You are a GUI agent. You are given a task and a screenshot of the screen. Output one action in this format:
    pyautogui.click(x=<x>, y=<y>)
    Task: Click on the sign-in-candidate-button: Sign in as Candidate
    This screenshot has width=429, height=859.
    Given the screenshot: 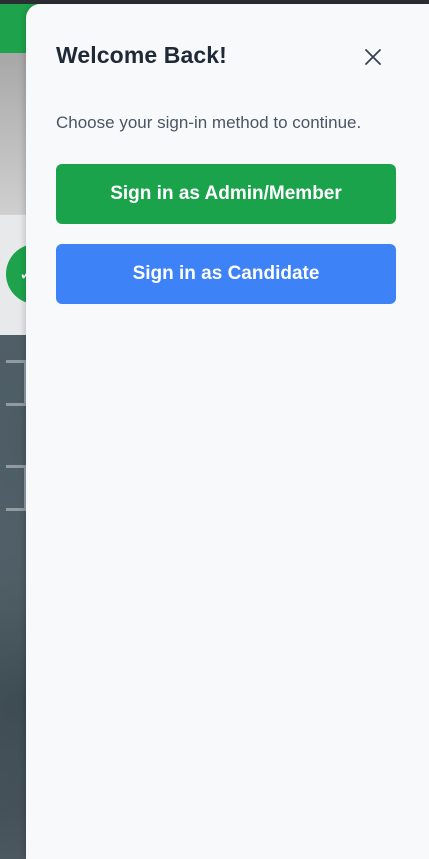 What is the action you would take?
    pyautogui.click(x=226, y=274)
    